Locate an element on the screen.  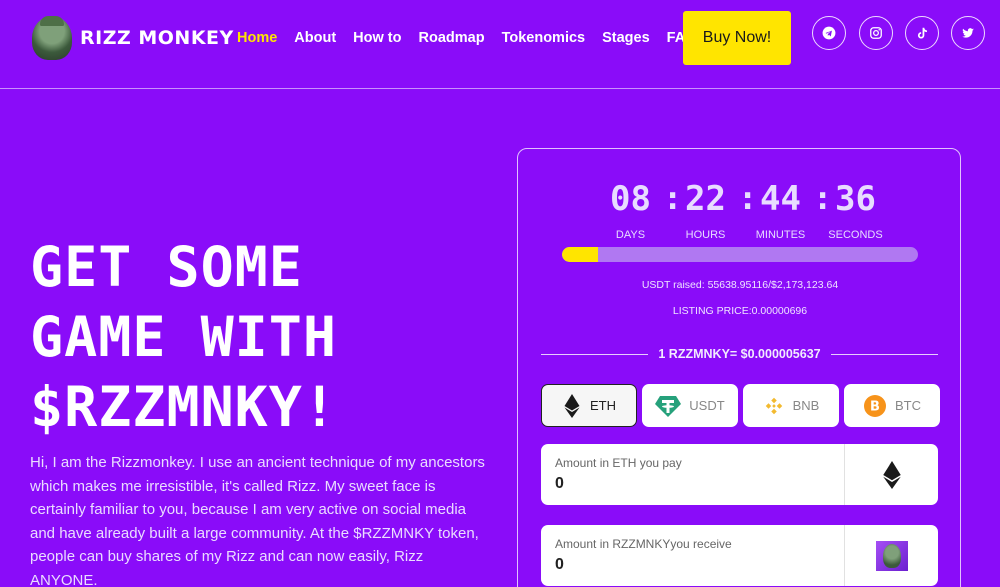
pay-amount-label: Amount in ETH you pay is located at coordinates (618, 463).